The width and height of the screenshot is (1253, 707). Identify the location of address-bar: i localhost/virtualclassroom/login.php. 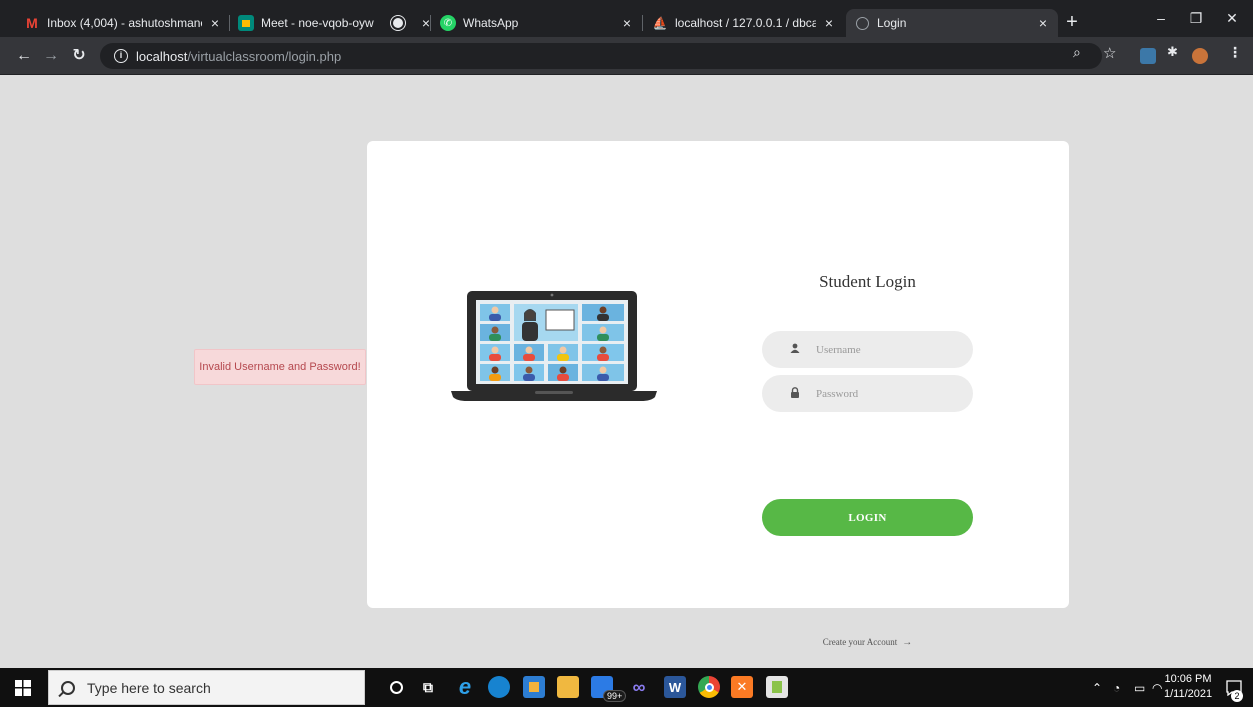
(601, 56).